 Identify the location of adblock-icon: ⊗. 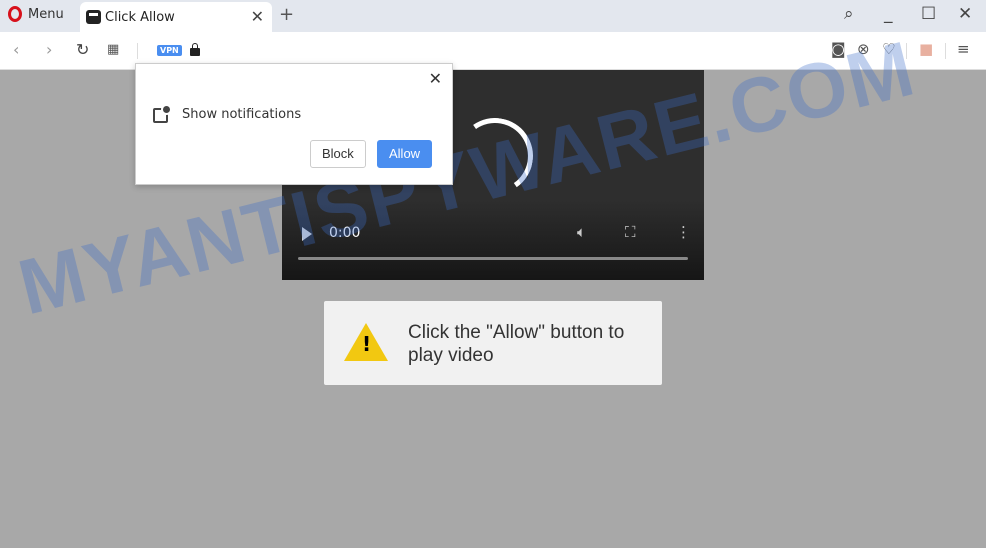
(863, 49).